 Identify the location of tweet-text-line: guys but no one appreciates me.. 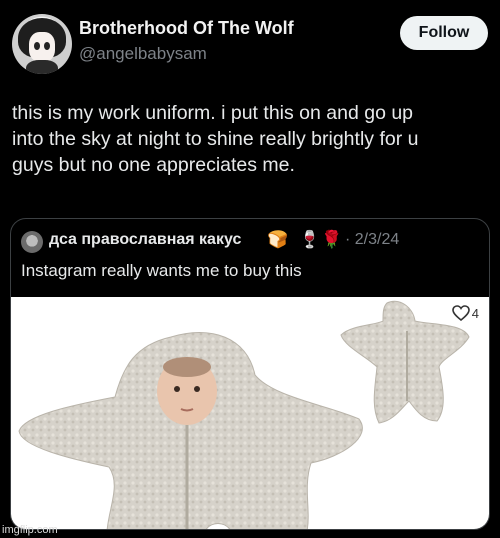
(153, 165).